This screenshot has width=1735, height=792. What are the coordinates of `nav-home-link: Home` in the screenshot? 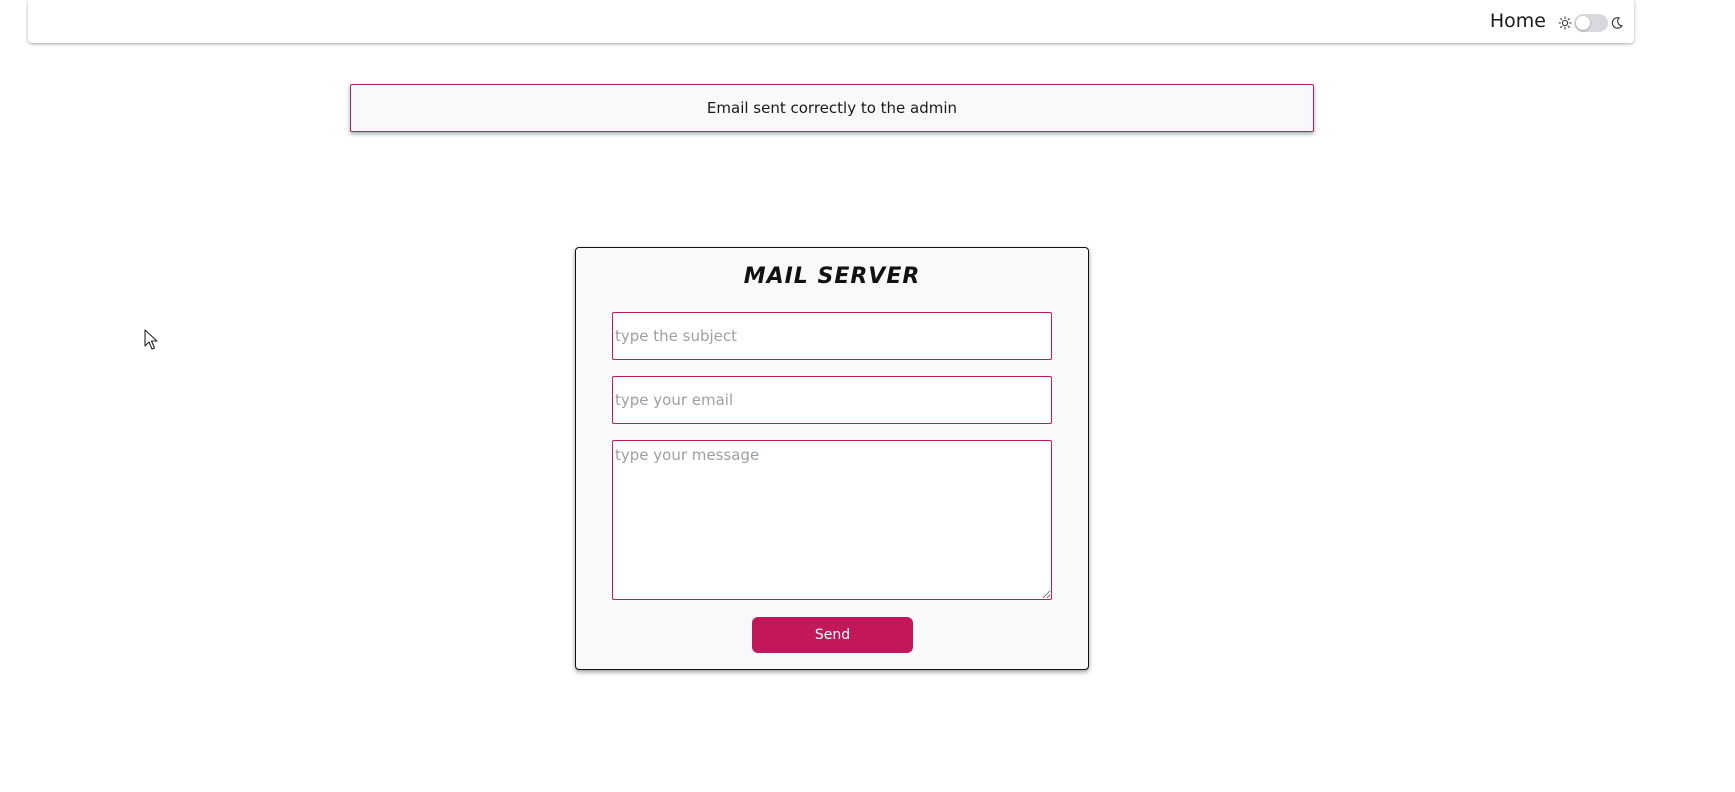 It's located at (1518, 21).